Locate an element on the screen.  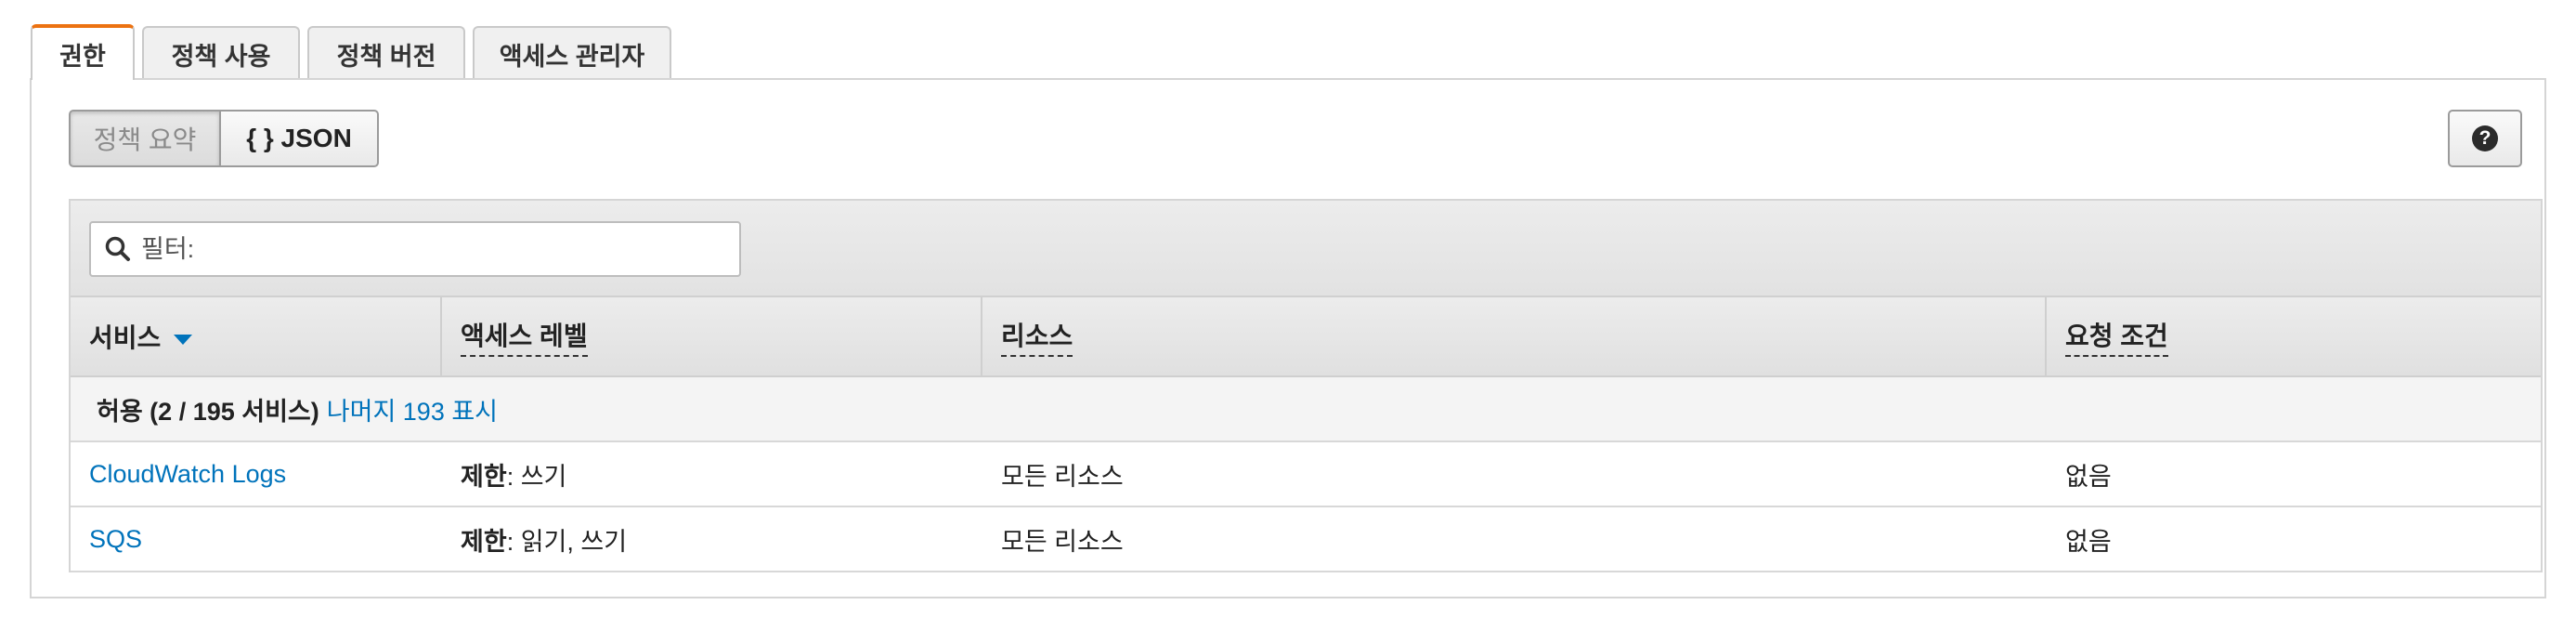
view-toggle: 정책 요약 { } JSON is located at coordinates (224, 139).